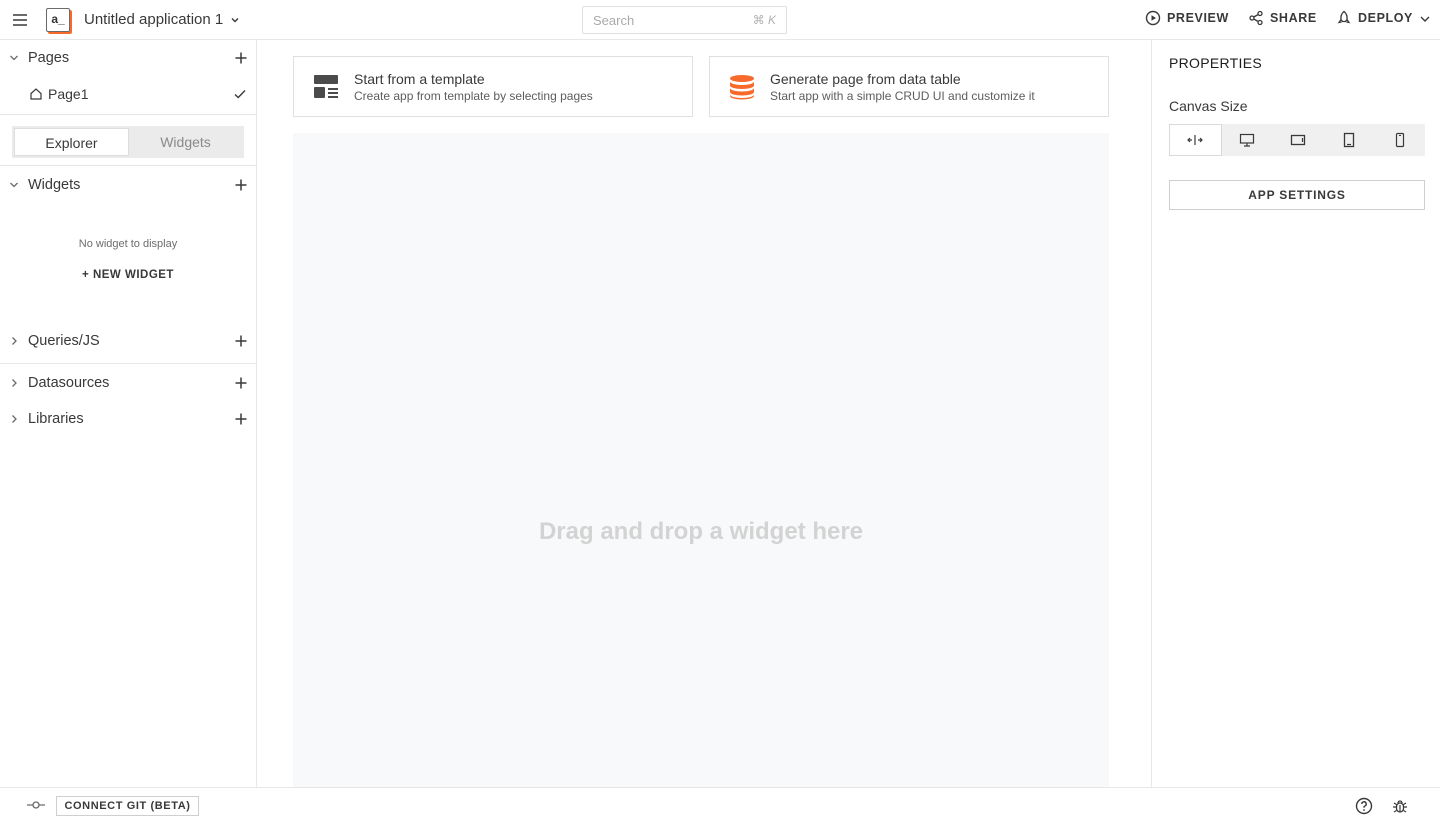  What do you see at coordinates (1215, 63) in the screenshot?
I see `properties-title: PROPERTIES` at bounding box center [1215, 63].